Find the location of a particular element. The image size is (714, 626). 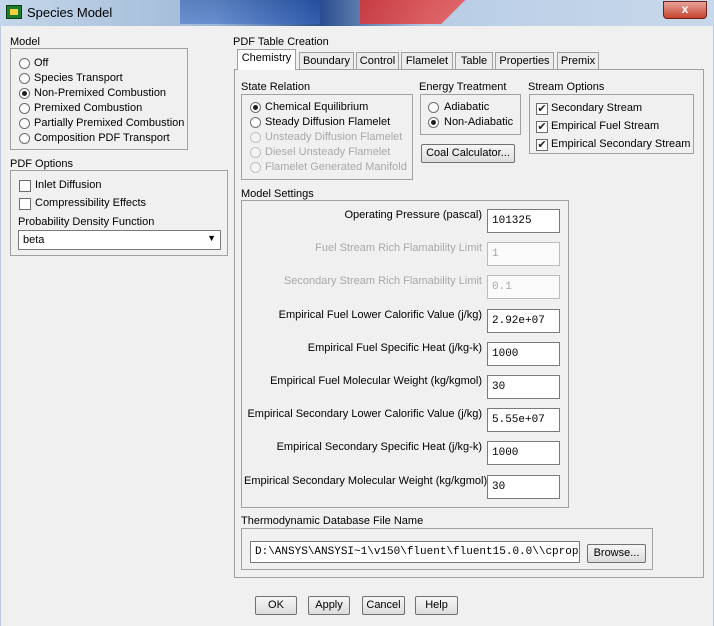

model-radio-partially-premixed-combustion is located at coordinates (24, 123).